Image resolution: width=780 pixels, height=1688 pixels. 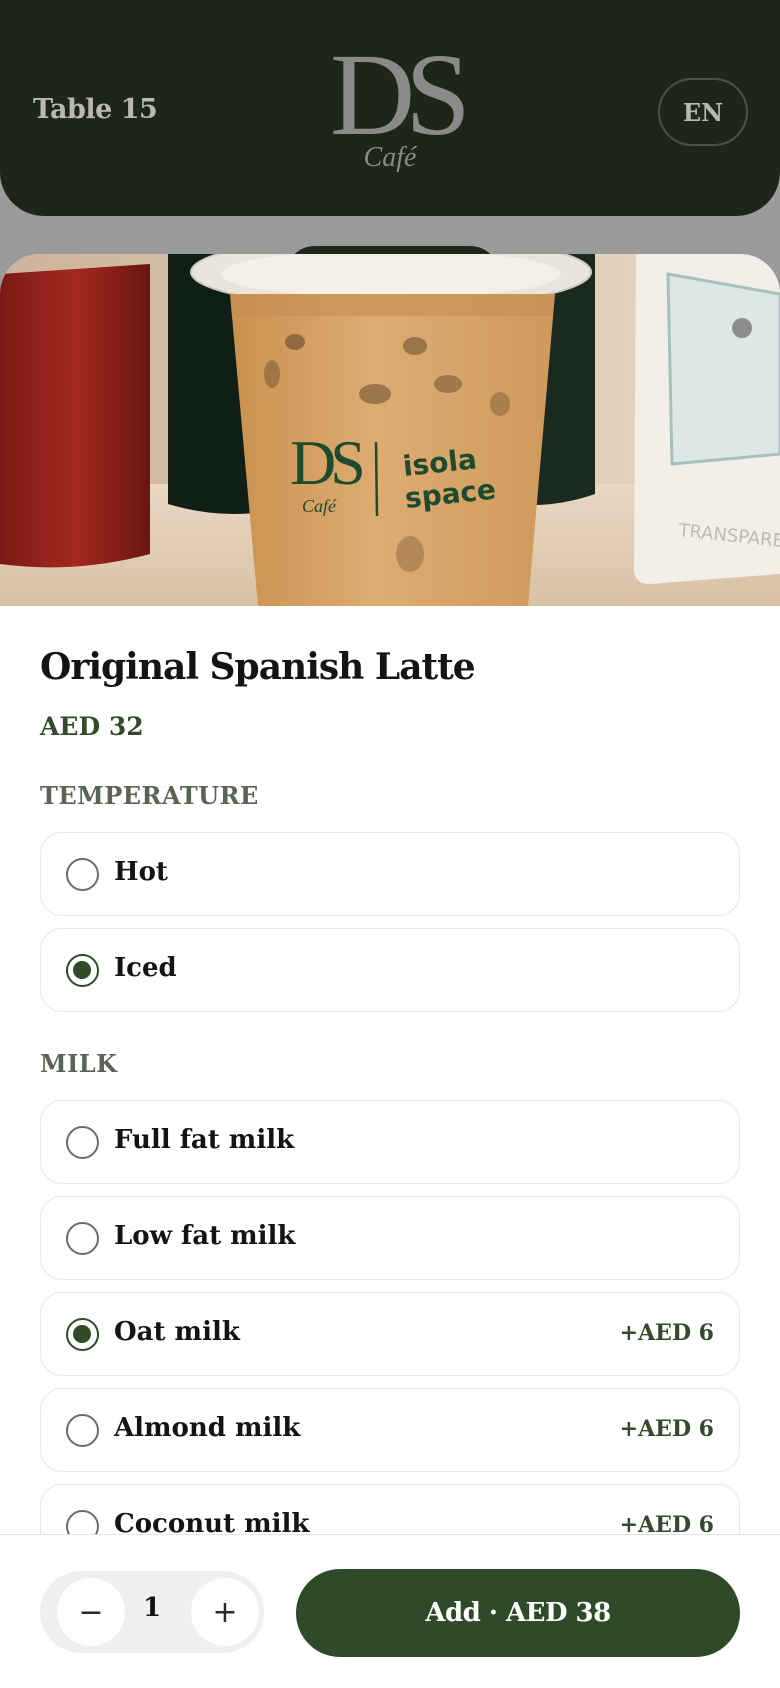 I want to click on option-almond-milk: Almond milk +AED 6, so click(x=390, y=1430).